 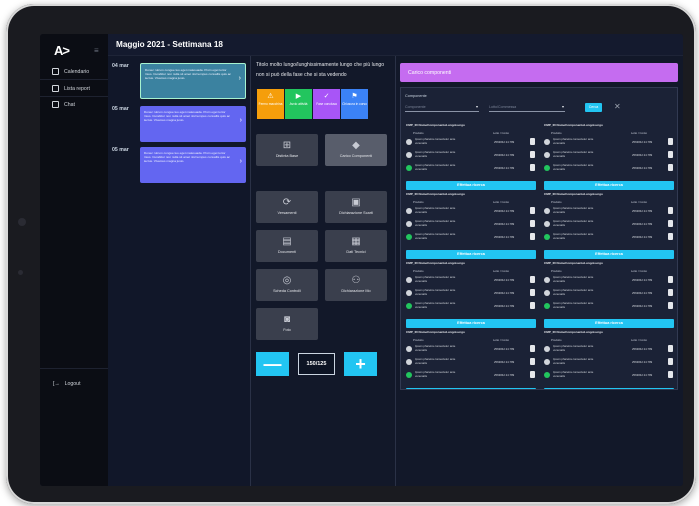 I want to click on clear-filter-icon: ✕, so click(x=617, y=106).